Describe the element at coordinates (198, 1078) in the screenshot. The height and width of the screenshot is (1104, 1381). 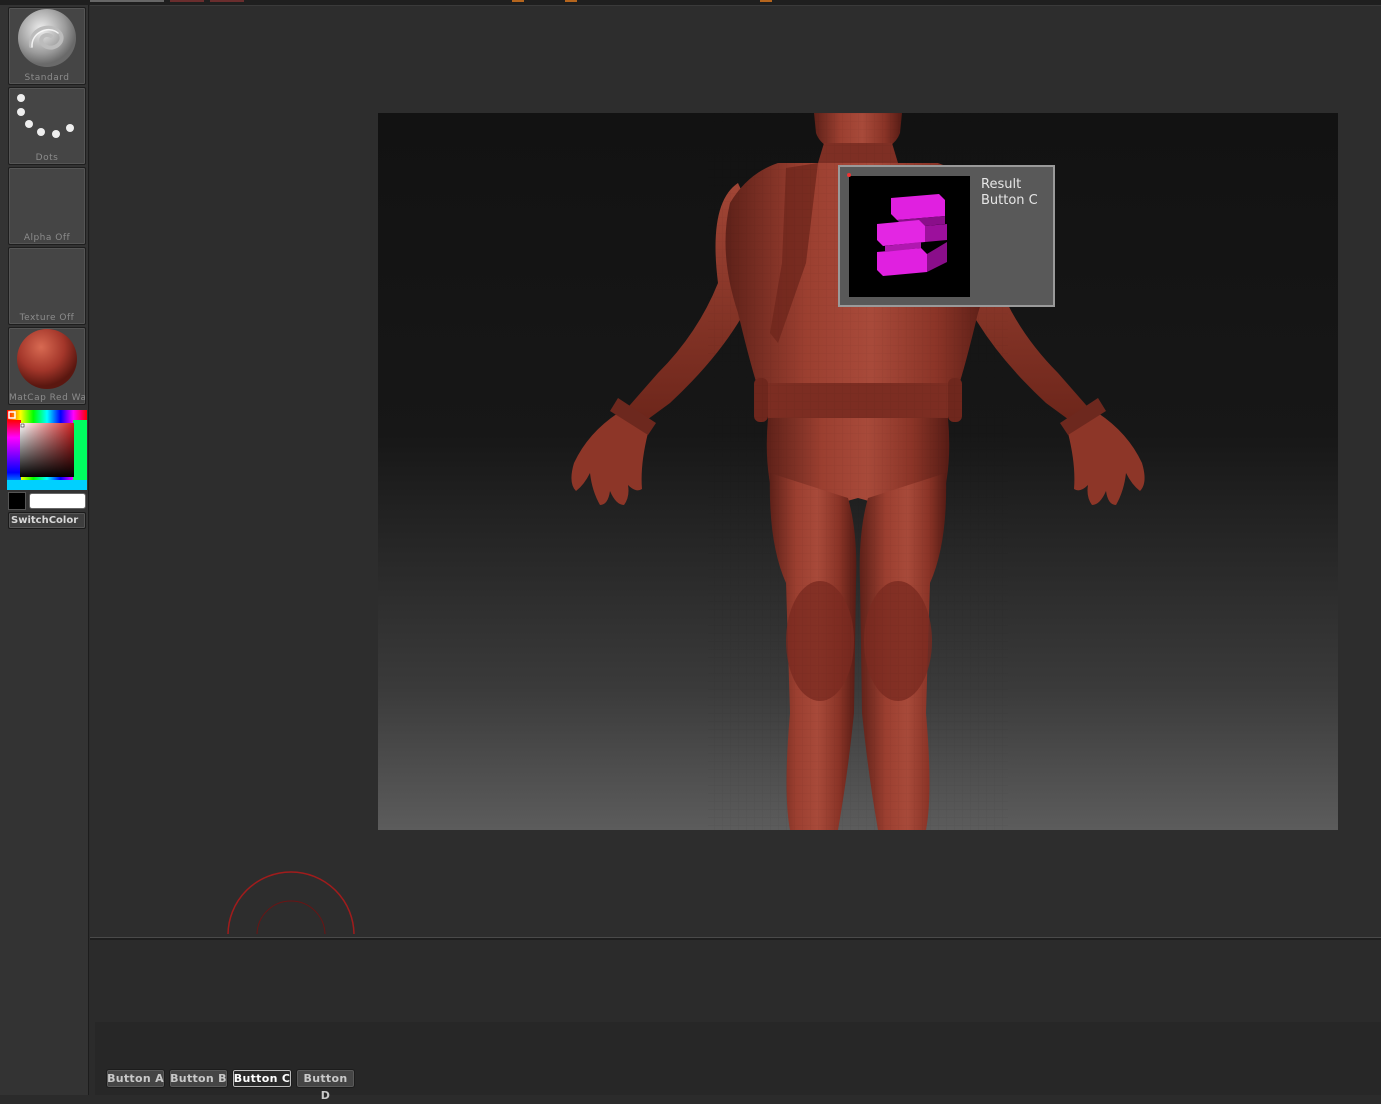
I see `button-b: Button B` at that location.